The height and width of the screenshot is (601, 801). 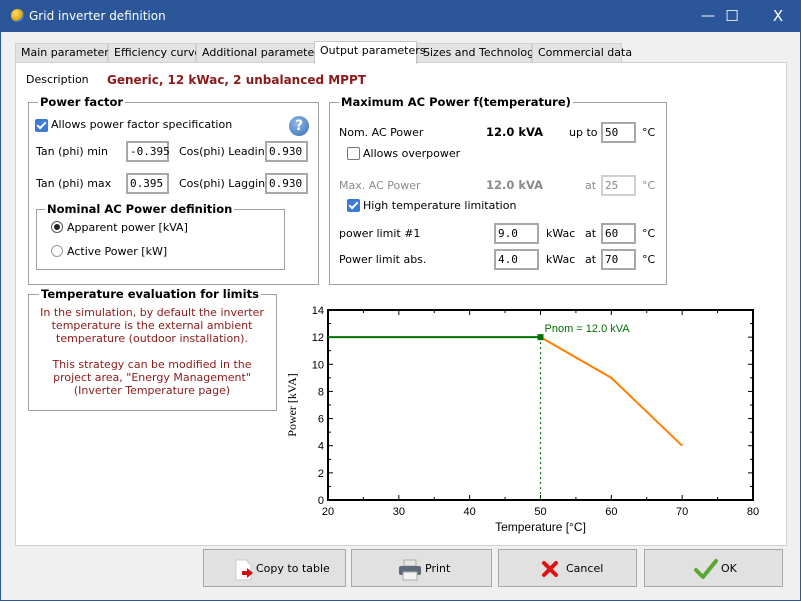 I want to click on printer-icon, so click(x=410, y=570).